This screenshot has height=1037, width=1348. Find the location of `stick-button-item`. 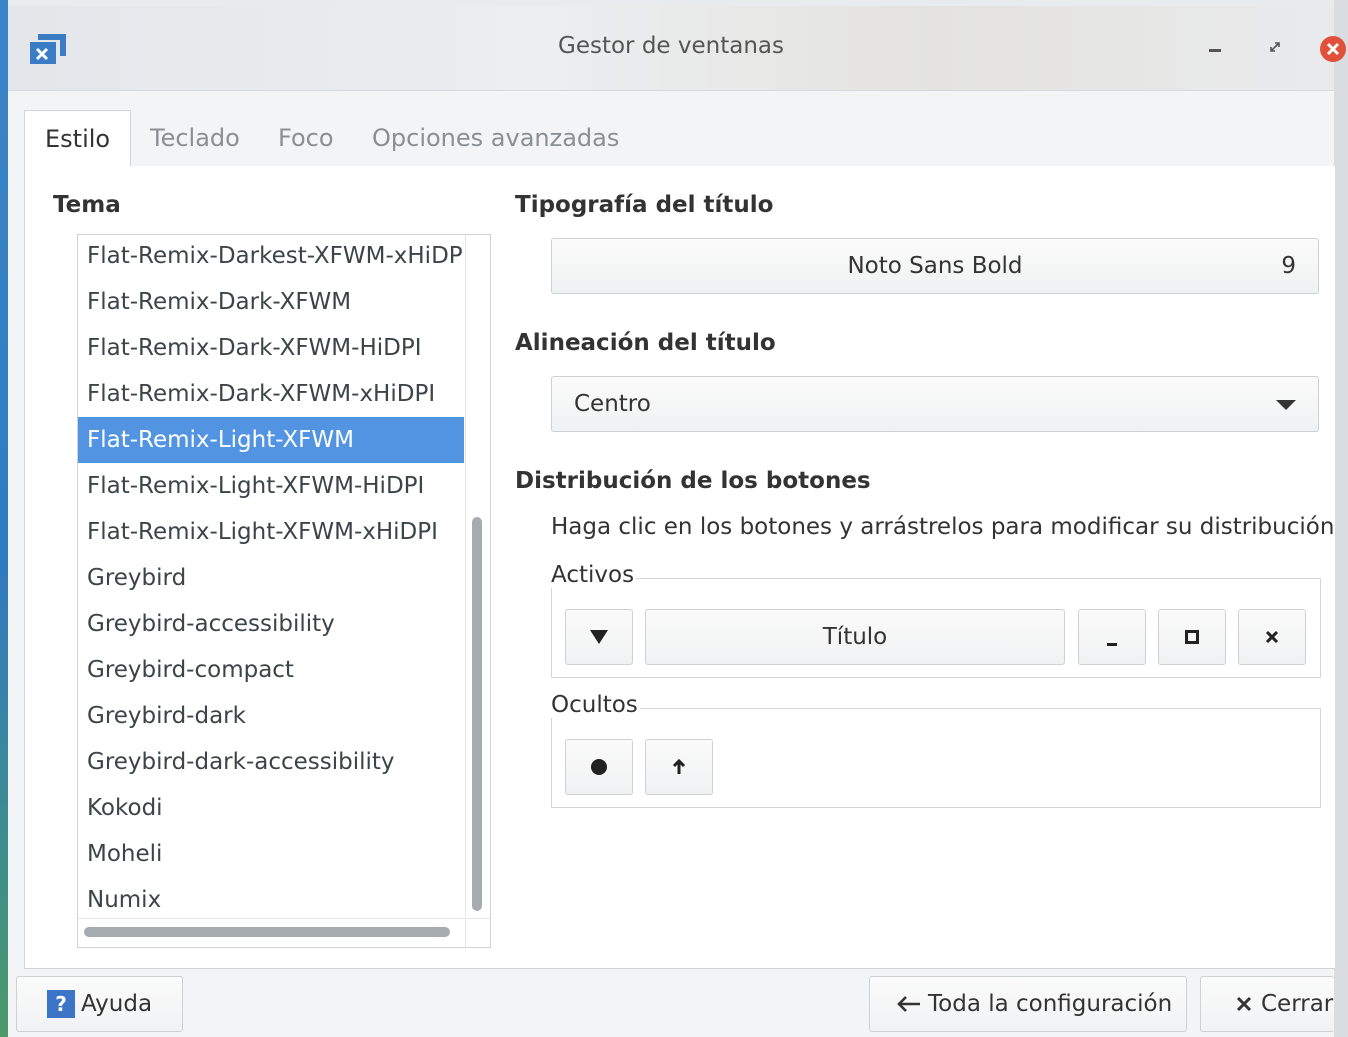

stick-button-item is located at coordinates (599, 767).